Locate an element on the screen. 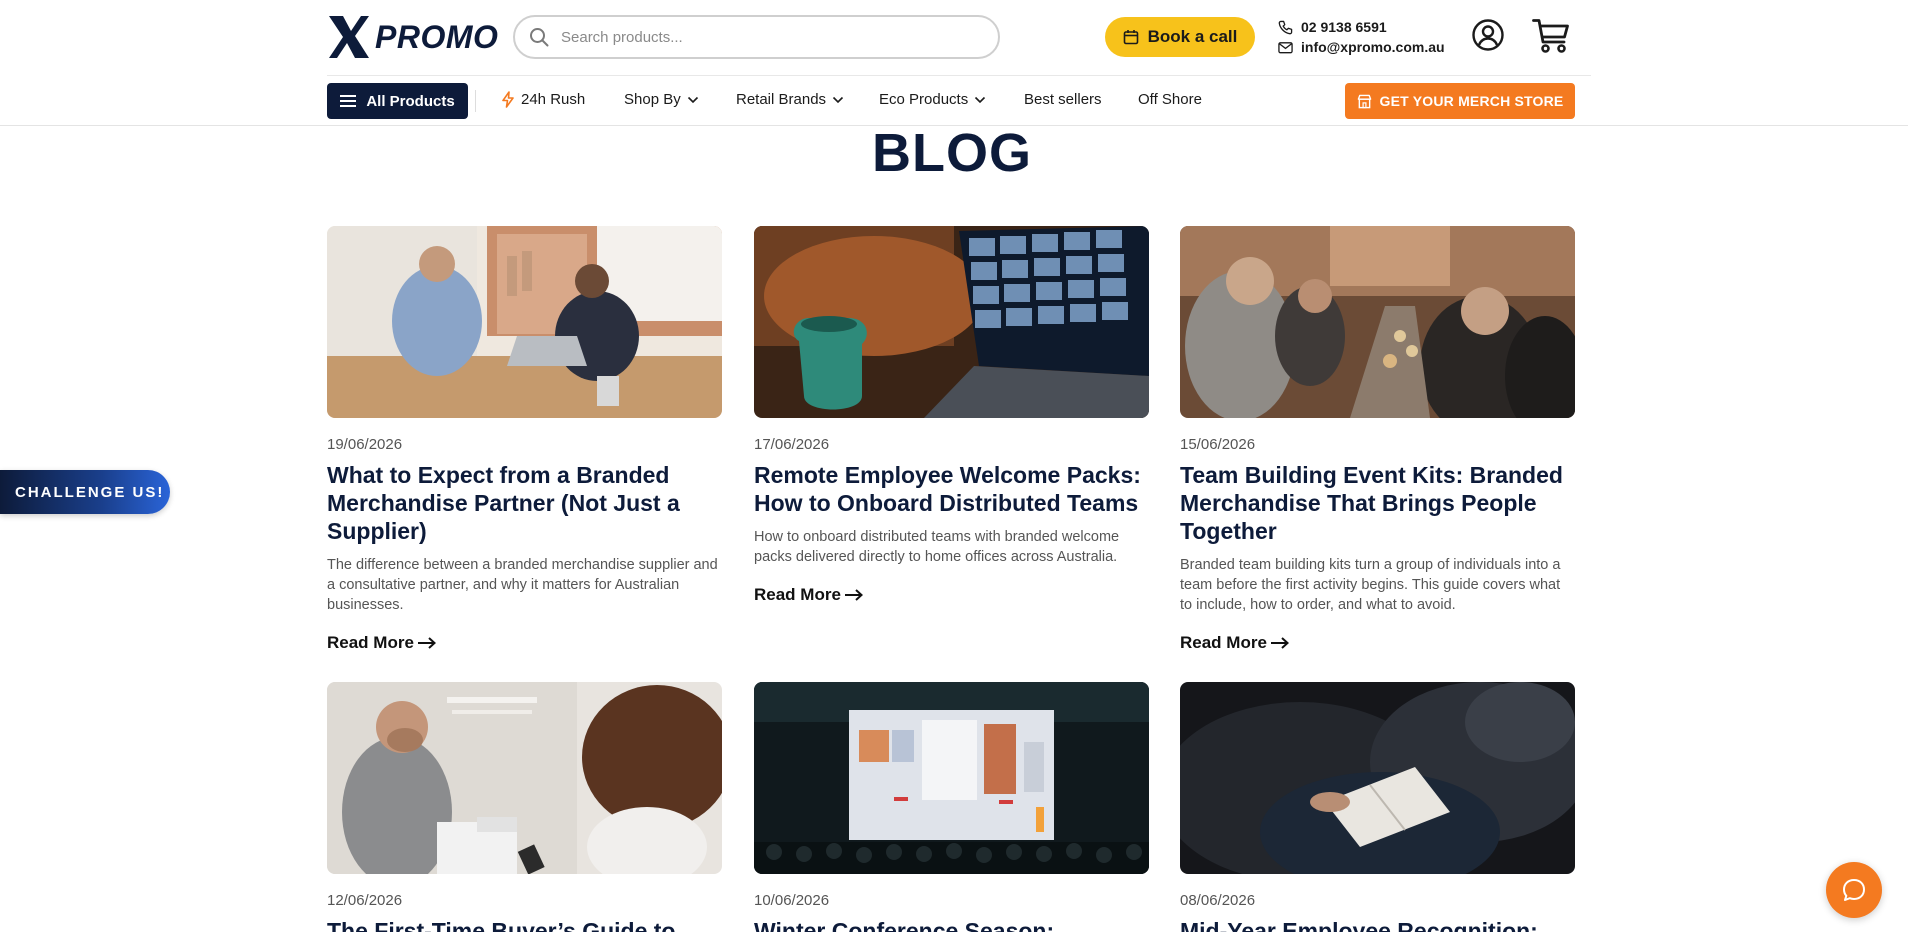 This screenshot has height=932, width=1908. book-a-call-button: Book a call is located at coordinates (1180, 37).